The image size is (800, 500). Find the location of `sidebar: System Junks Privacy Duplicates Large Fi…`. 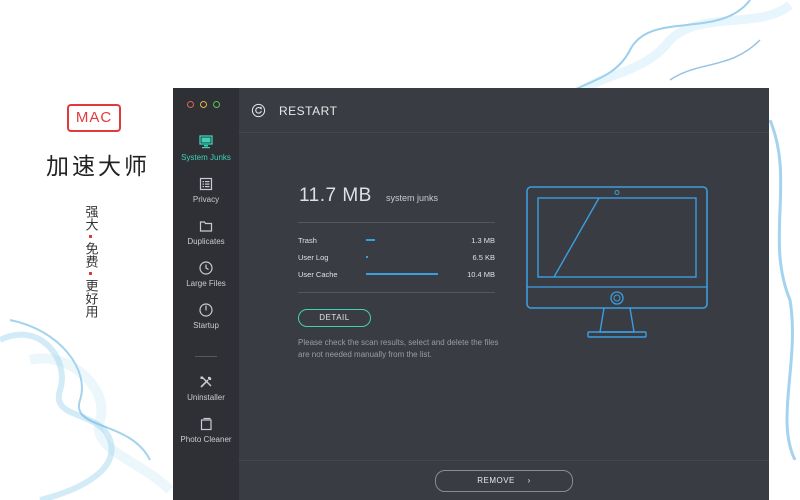

sidebar: System Junks Privacy Duplicates Large Fi… is located at coordinates (206, 294).